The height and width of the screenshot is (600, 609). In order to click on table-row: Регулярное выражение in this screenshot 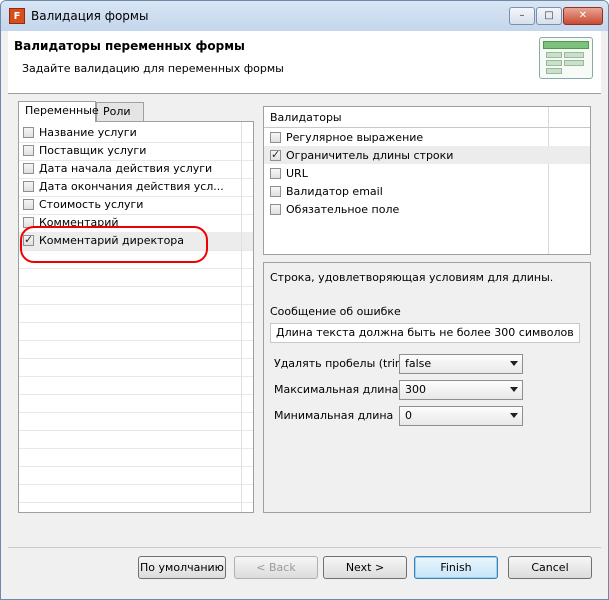, I will do `click(427, 137)`.